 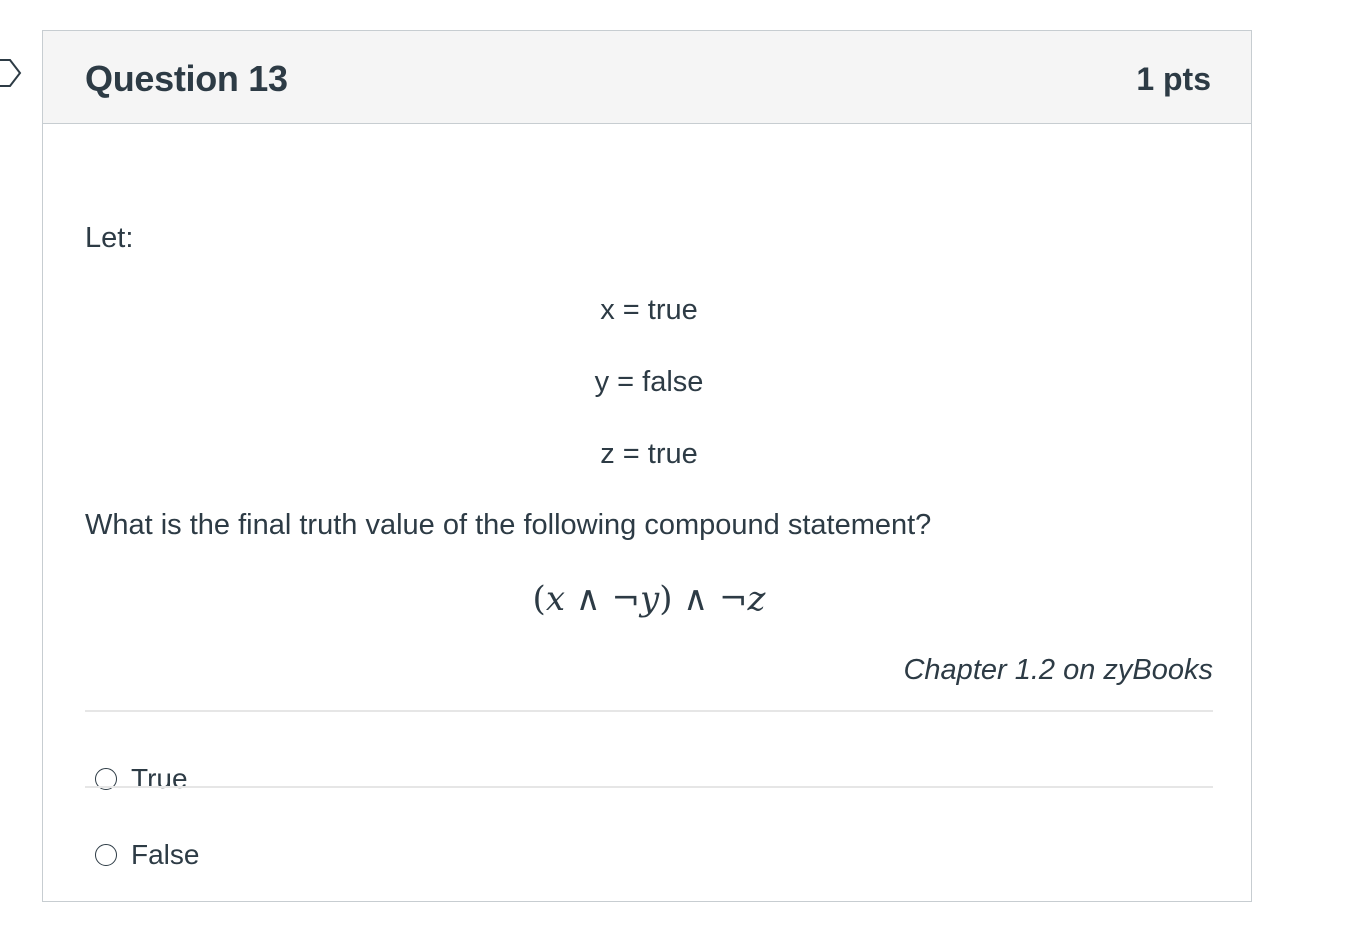 What do you see at coordinates (1173, 79) in the screenshot?
I see `question-points: 1 pts` at bounding box center [1173, 79].